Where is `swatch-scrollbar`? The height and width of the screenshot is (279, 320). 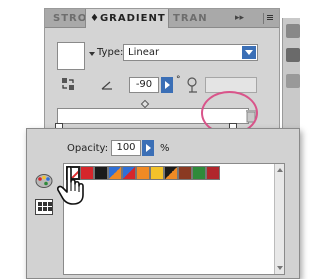
swatch-scrollbar is located at coordinates (279, 219).